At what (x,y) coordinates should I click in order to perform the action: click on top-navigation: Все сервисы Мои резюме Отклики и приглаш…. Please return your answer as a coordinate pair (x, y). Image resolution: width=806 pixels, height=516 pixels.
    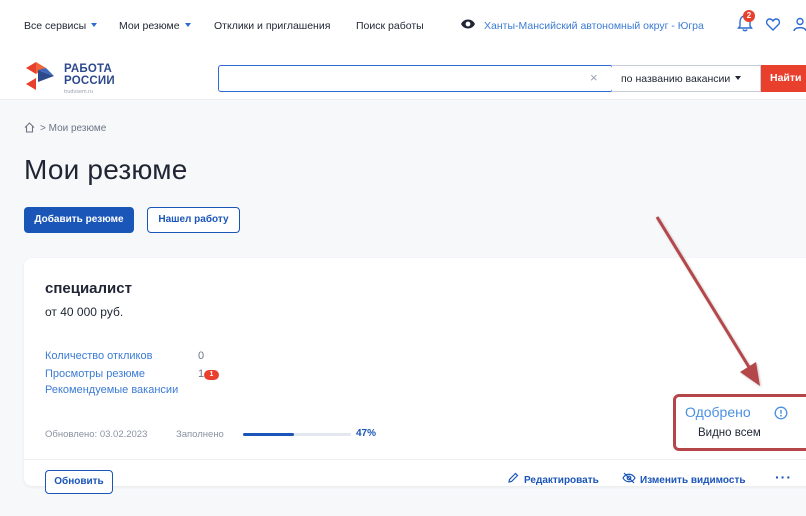
    Looking at the image, I should click on (403, 26).